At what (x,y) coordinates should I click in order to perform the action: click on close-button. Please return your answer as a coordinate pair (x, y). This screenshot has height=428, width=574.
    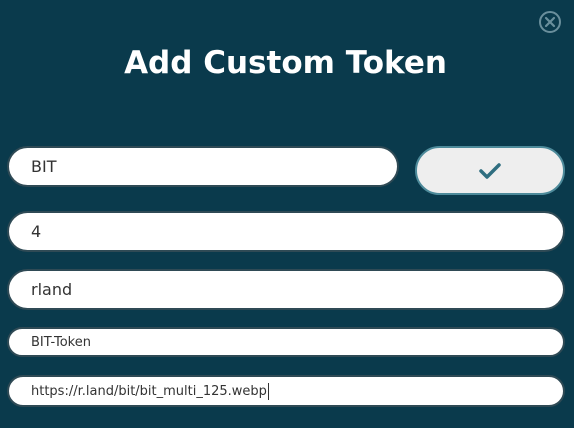
    Looking at the image, I should click on (550, 22).